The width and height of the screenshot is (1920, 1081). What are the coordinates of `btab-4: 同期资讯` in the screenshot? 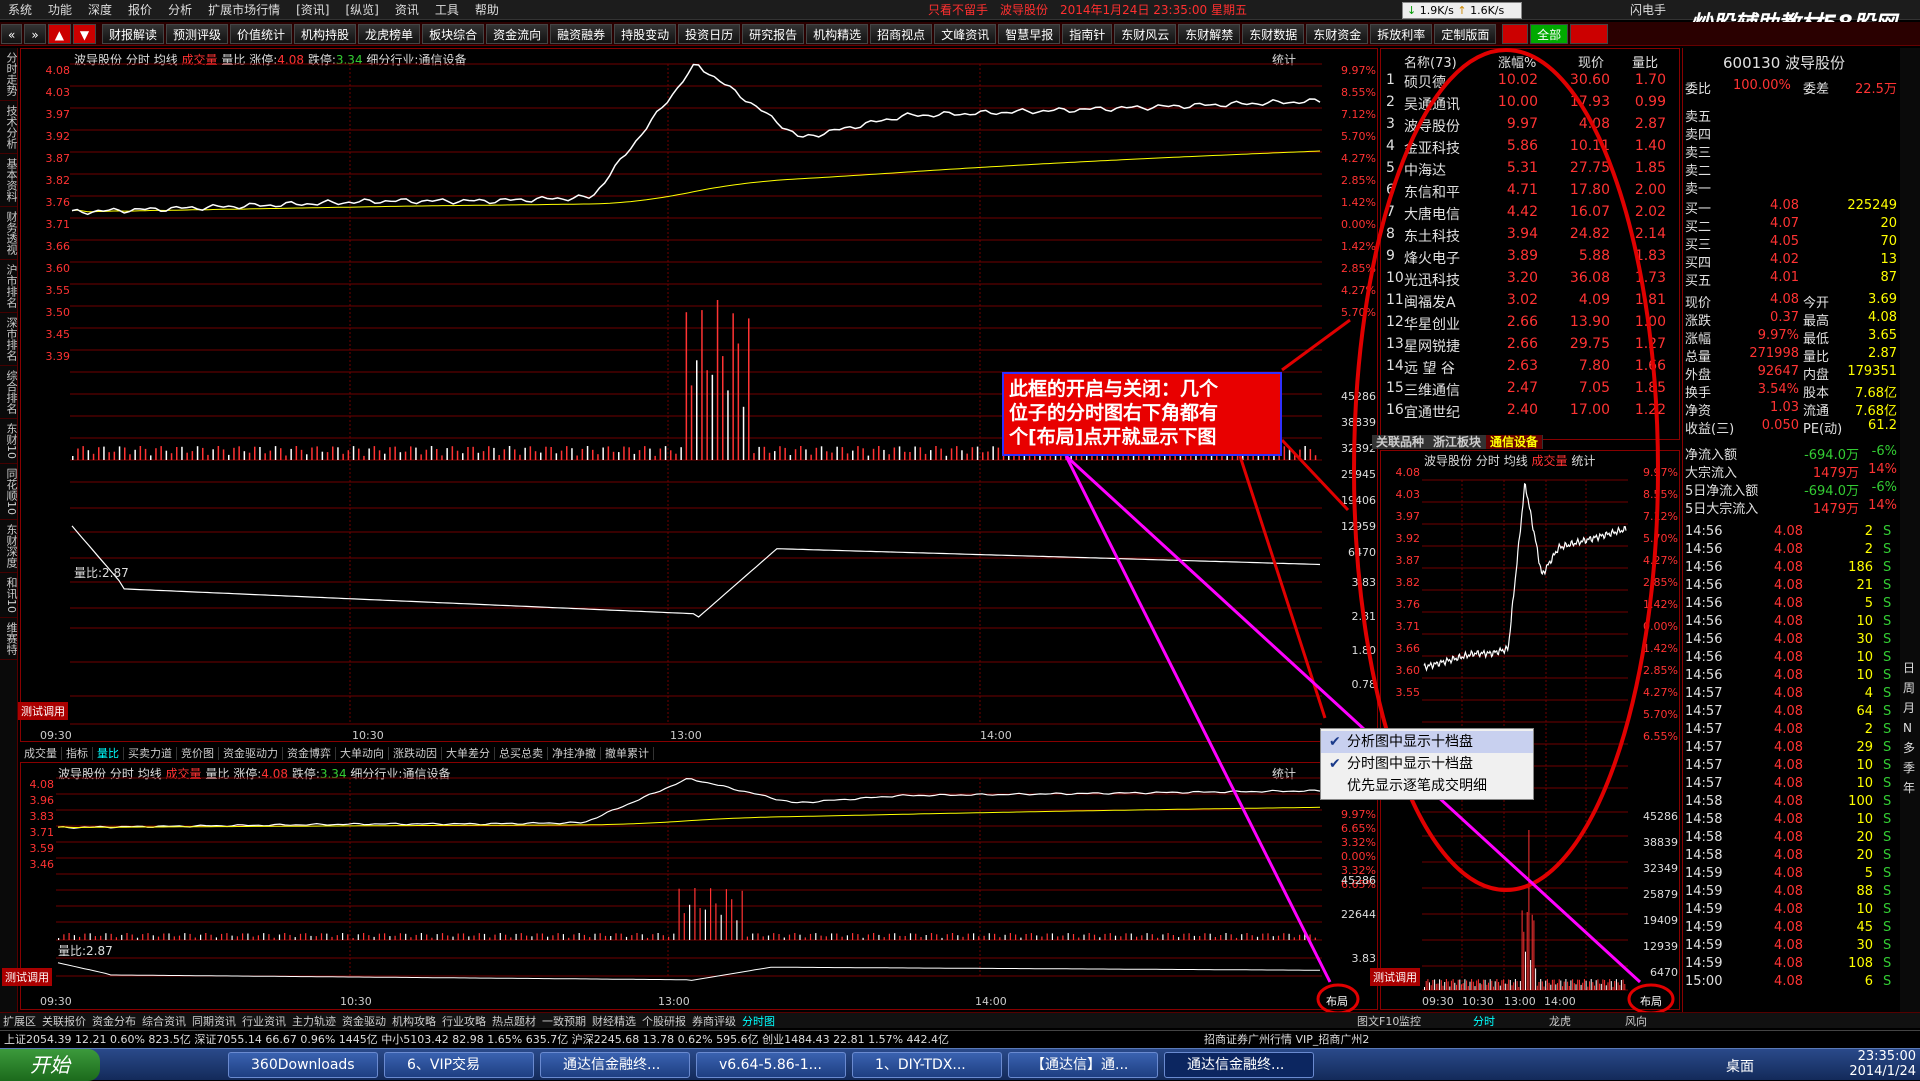 It's located at (214, 1021).